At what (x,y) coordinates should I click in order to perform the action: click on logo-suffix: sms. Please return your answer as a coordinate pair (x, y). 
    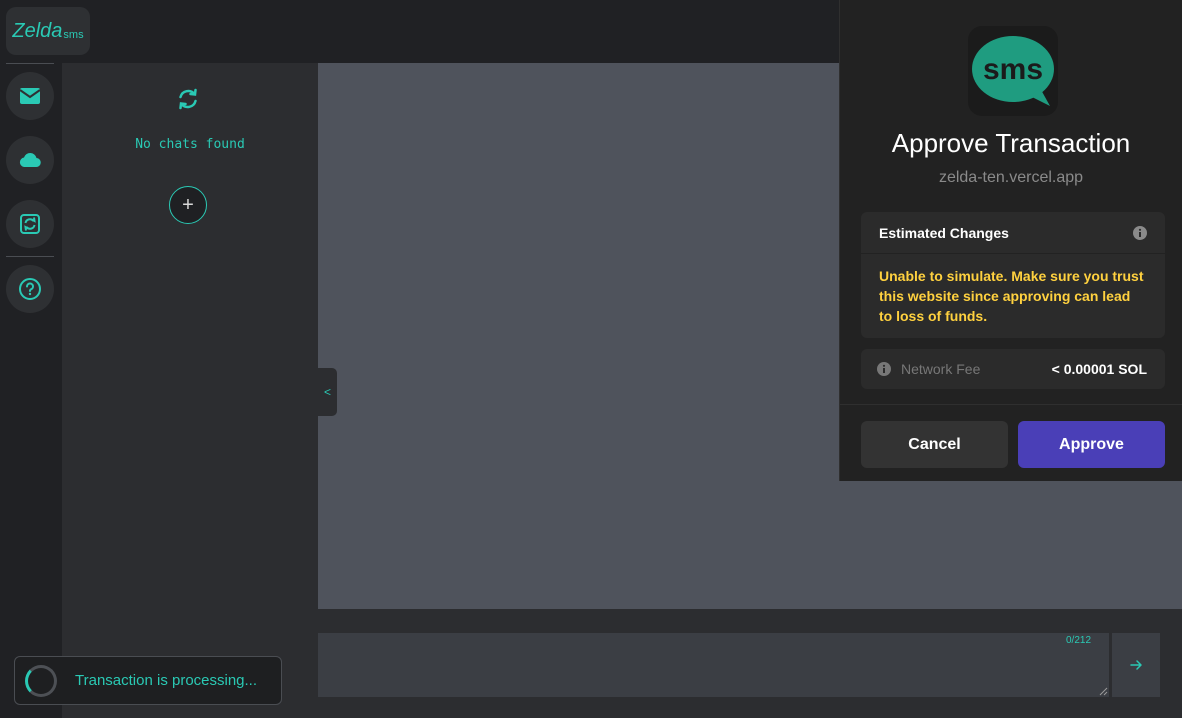
    Looking at the image, I should click on (73, 35).